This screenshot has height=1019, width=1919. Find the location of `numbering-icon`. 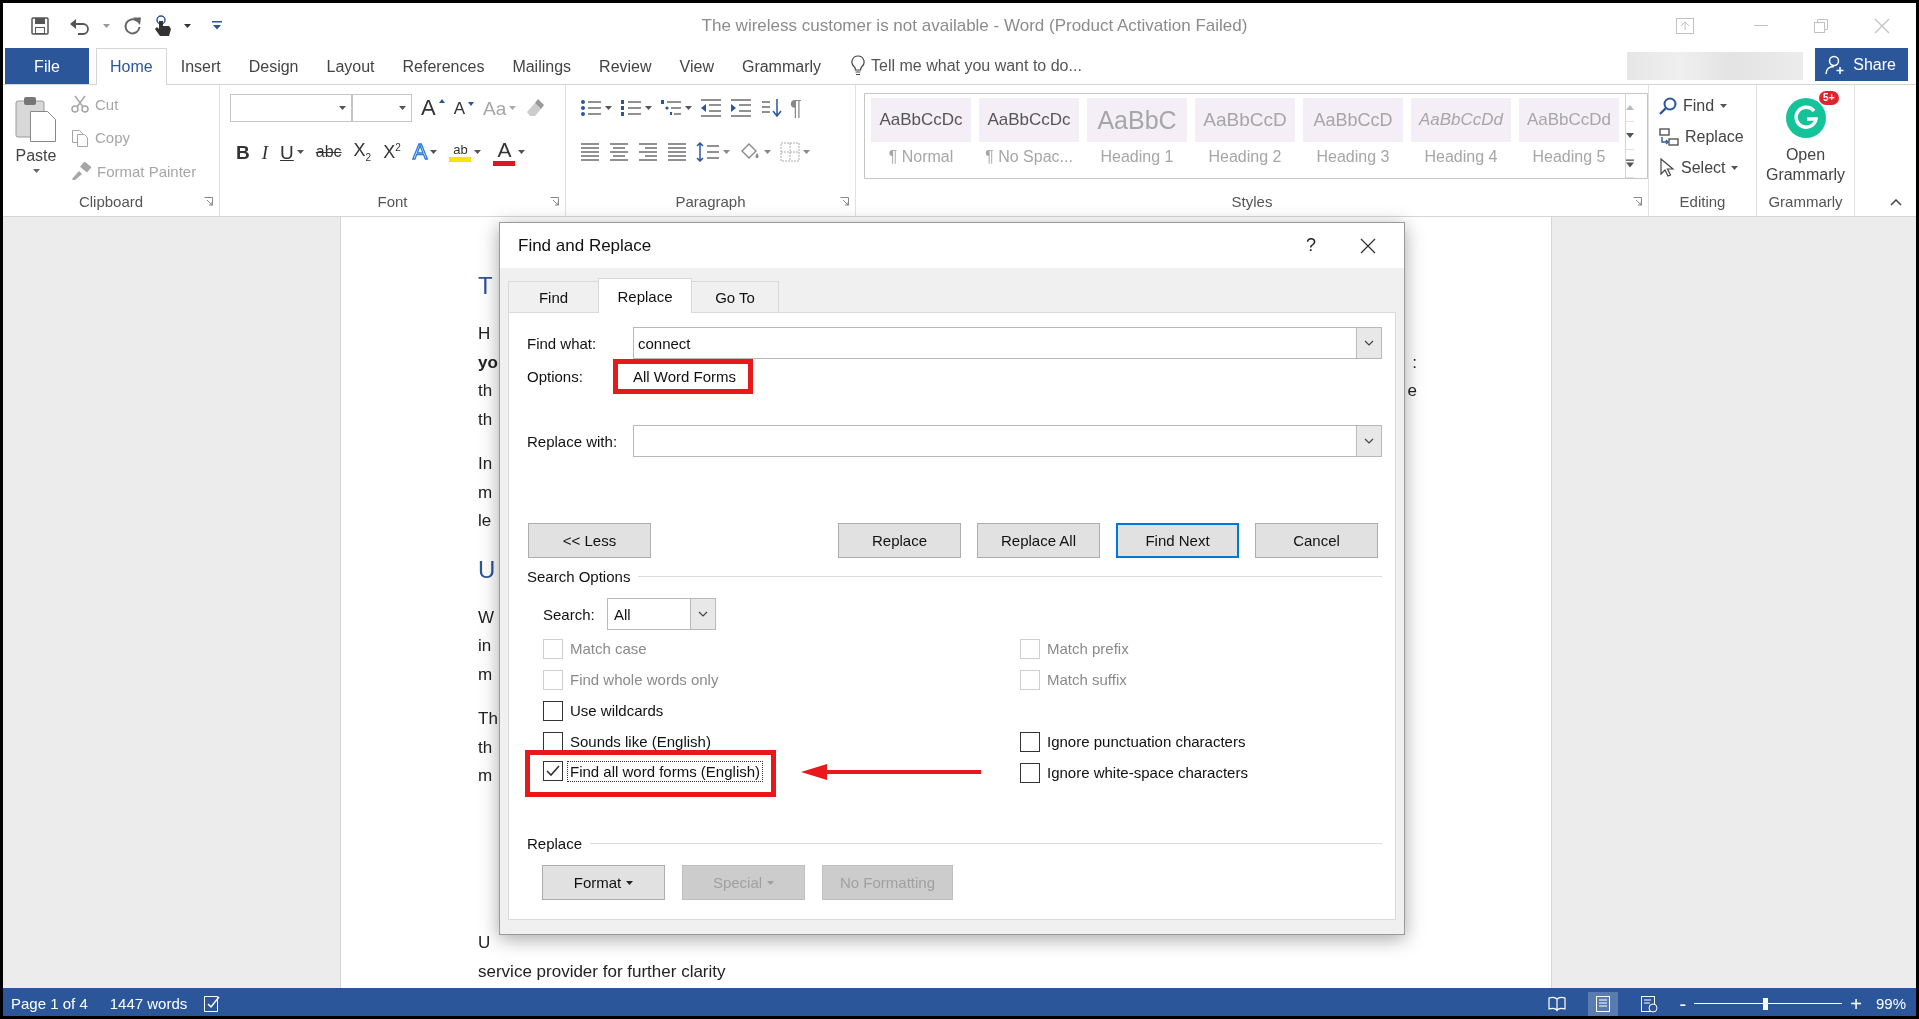

numbering-icon is located at coordinates (631, 108).